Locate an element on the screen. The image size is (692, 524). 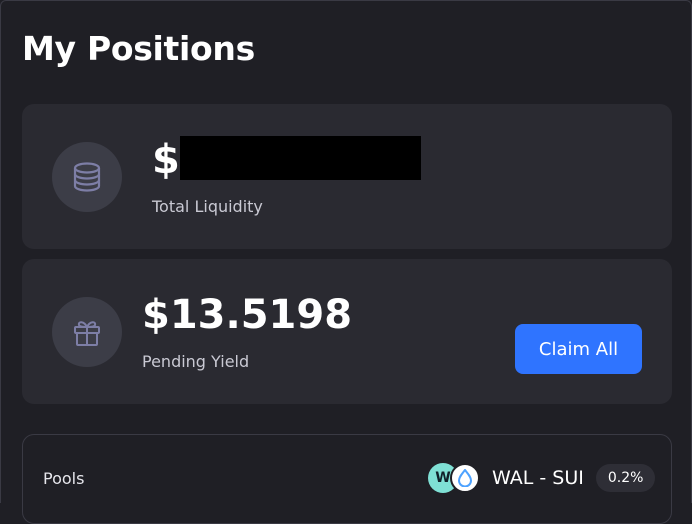
gift-icon is located at coordinates (87, 332).